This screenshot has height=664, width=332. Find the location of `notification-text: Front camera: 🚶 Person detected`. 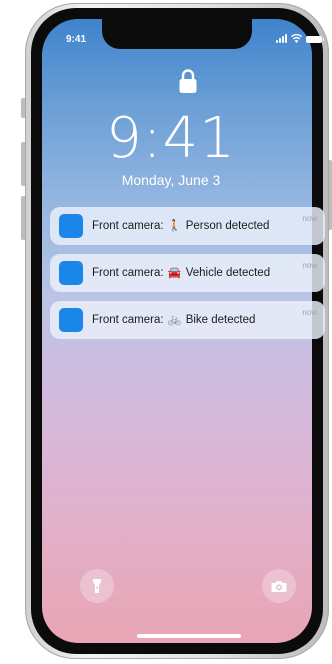

notification-text: Front camera: 🚶 Person detected is located at coordinates (180, 225).